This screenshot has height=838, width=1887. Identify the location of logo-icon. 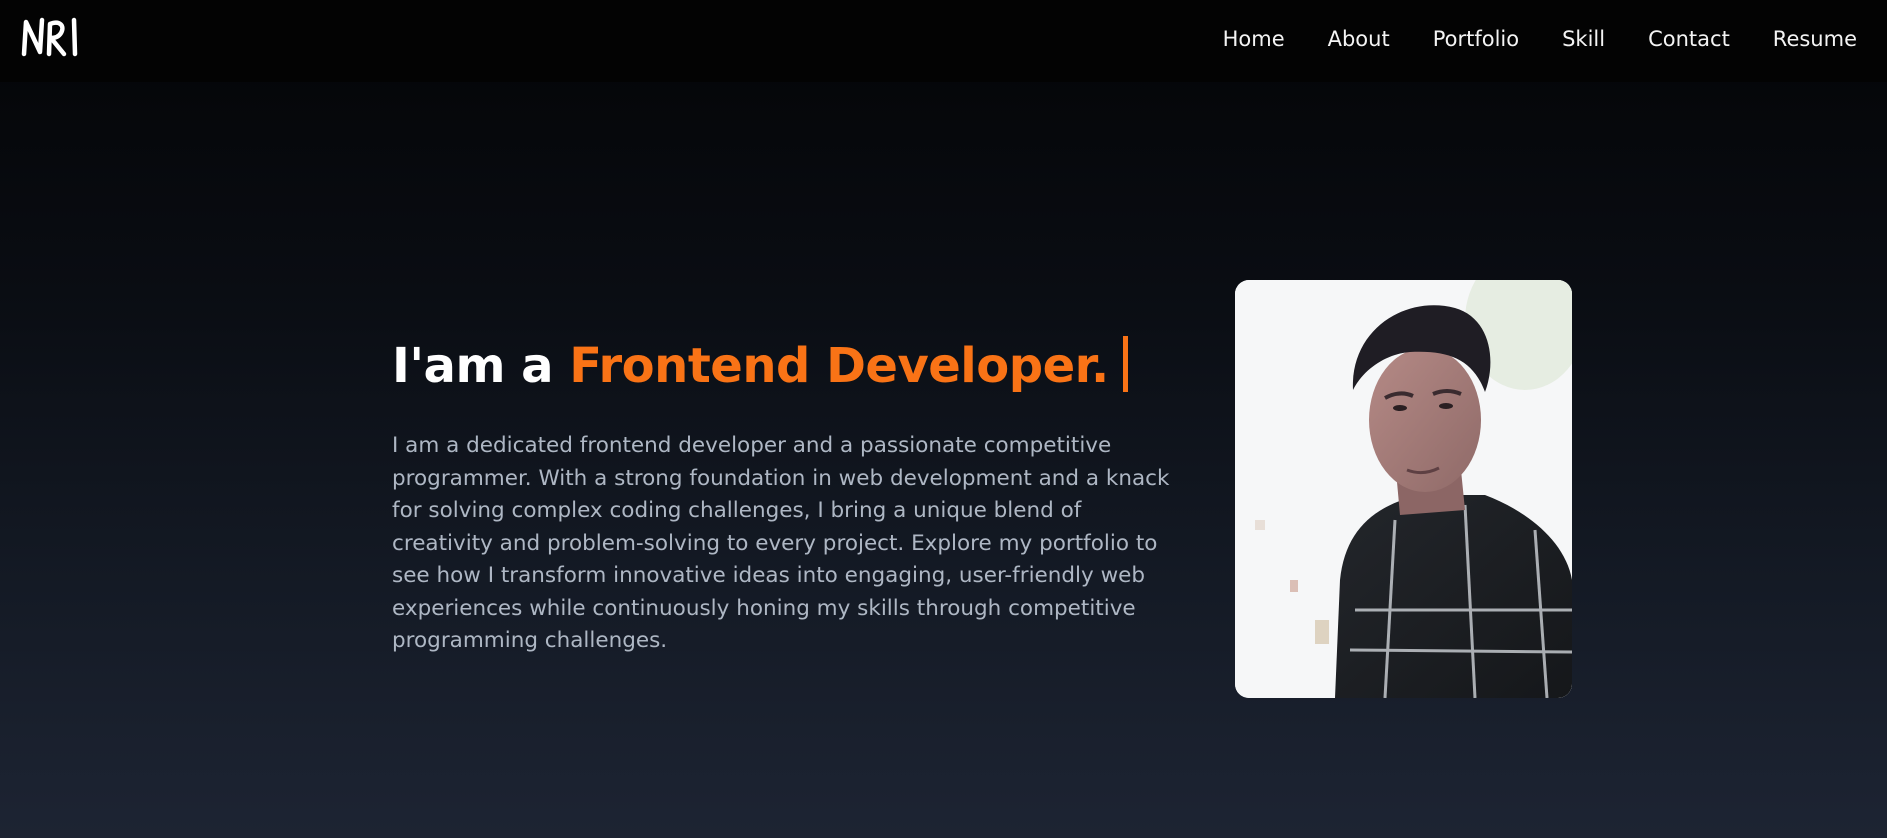
(49, 37).